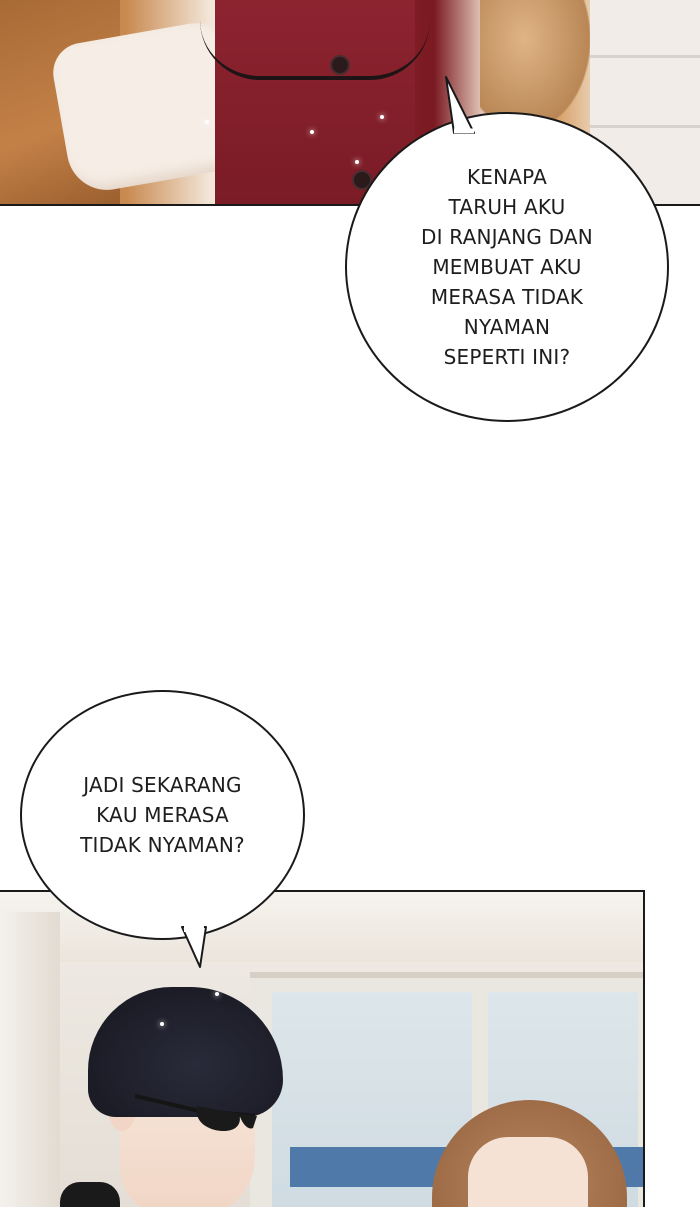 This screenshot has width=700, height=1207. Describe the element at coordinates (340, 65) in the screenshot. I see `shirt-button` at that location.